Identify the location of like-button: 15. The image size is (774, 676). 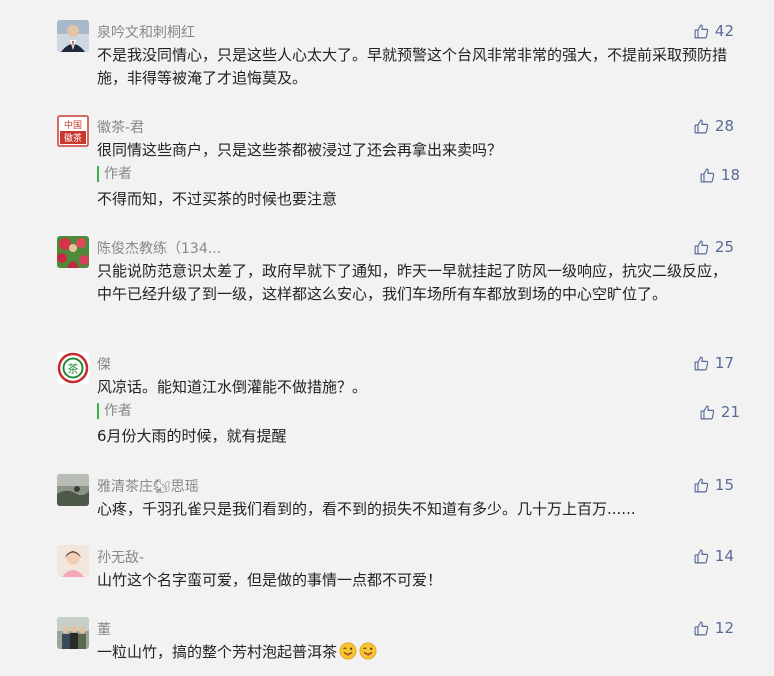
(713, 485).